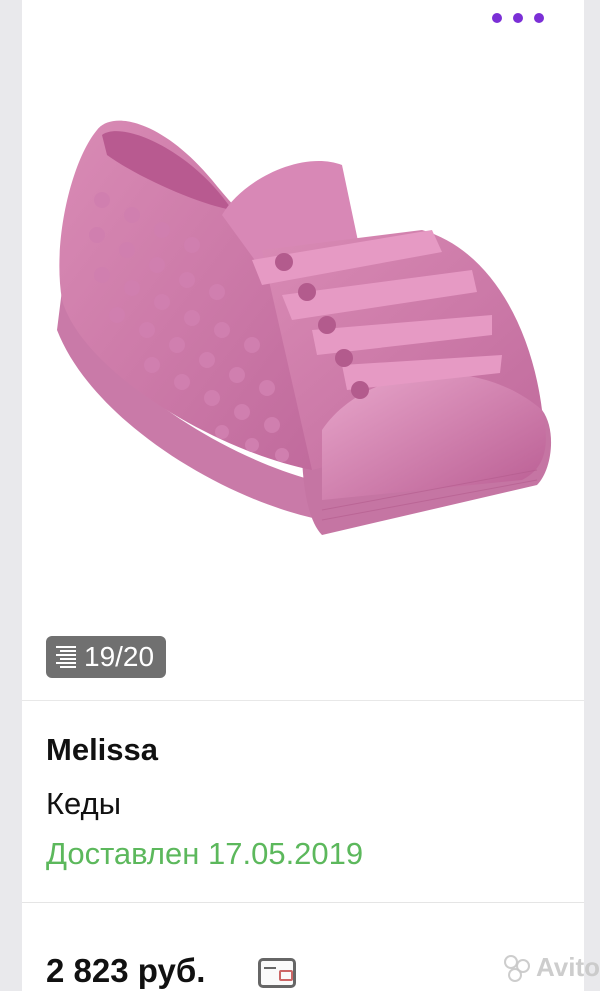 The width and height of the screenshot is (600, 991). What do you see at coordinates (102, 749) in the screenshot?
I see `item-brand: Melissa` at bounding box center [102, 749].